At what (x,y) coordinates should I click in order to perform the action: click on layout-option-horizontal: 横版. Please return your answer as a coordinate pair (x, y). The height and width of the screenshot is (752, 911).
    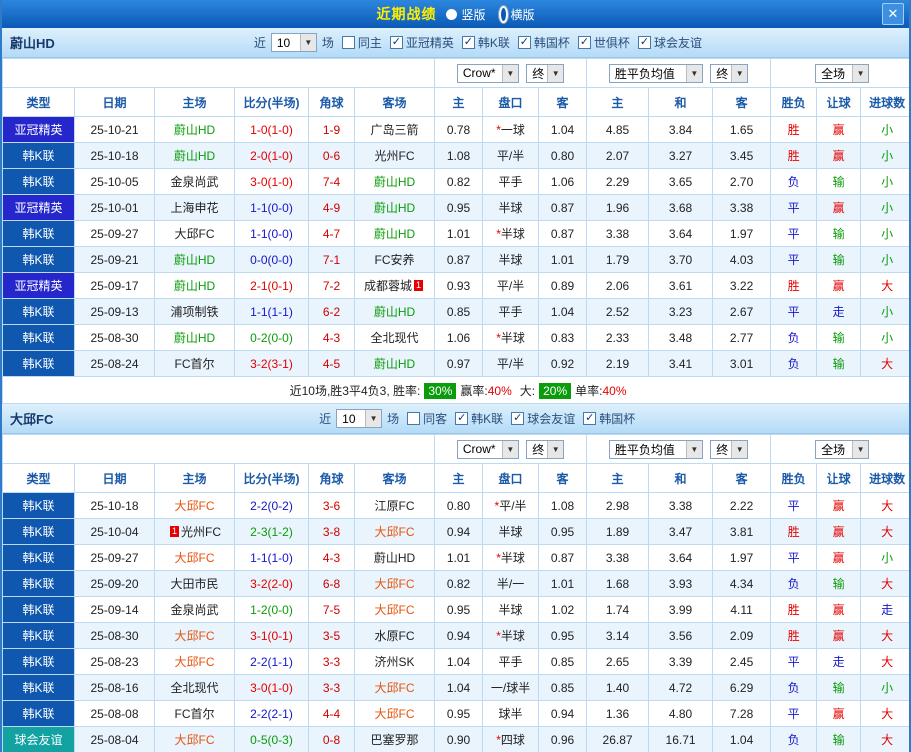
    Looking at the image, I should click on (515, 14).